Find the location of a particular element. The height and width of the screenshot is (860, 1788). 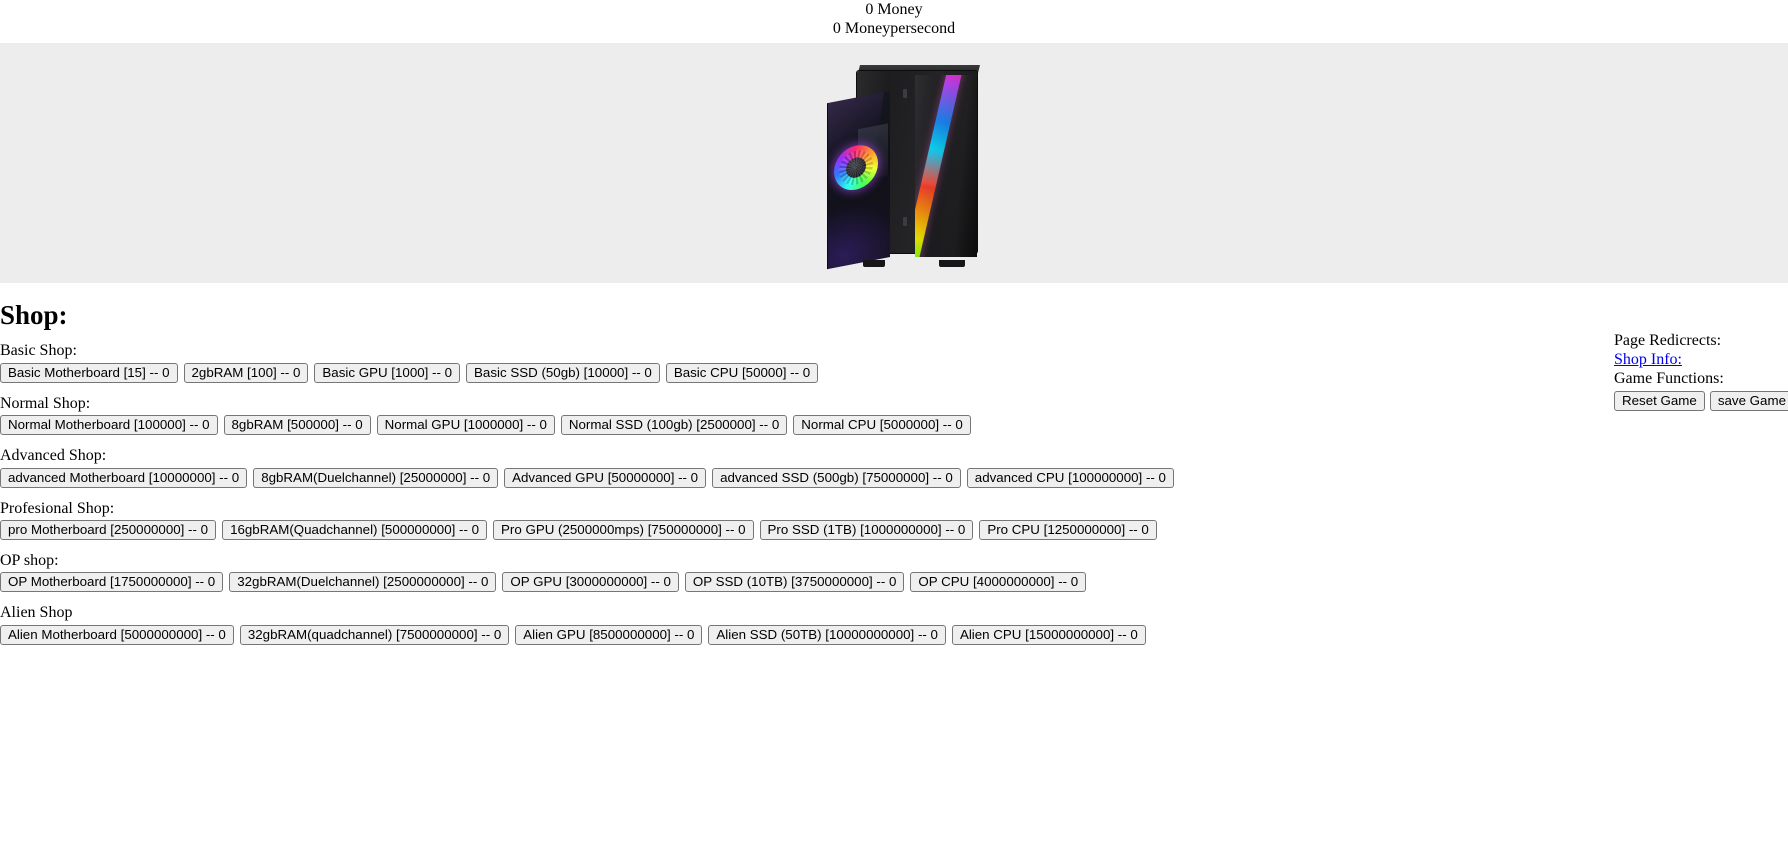

shop-item-button: Alien GPU [8500000000] -- 0 is located at coordinates (609, 634).